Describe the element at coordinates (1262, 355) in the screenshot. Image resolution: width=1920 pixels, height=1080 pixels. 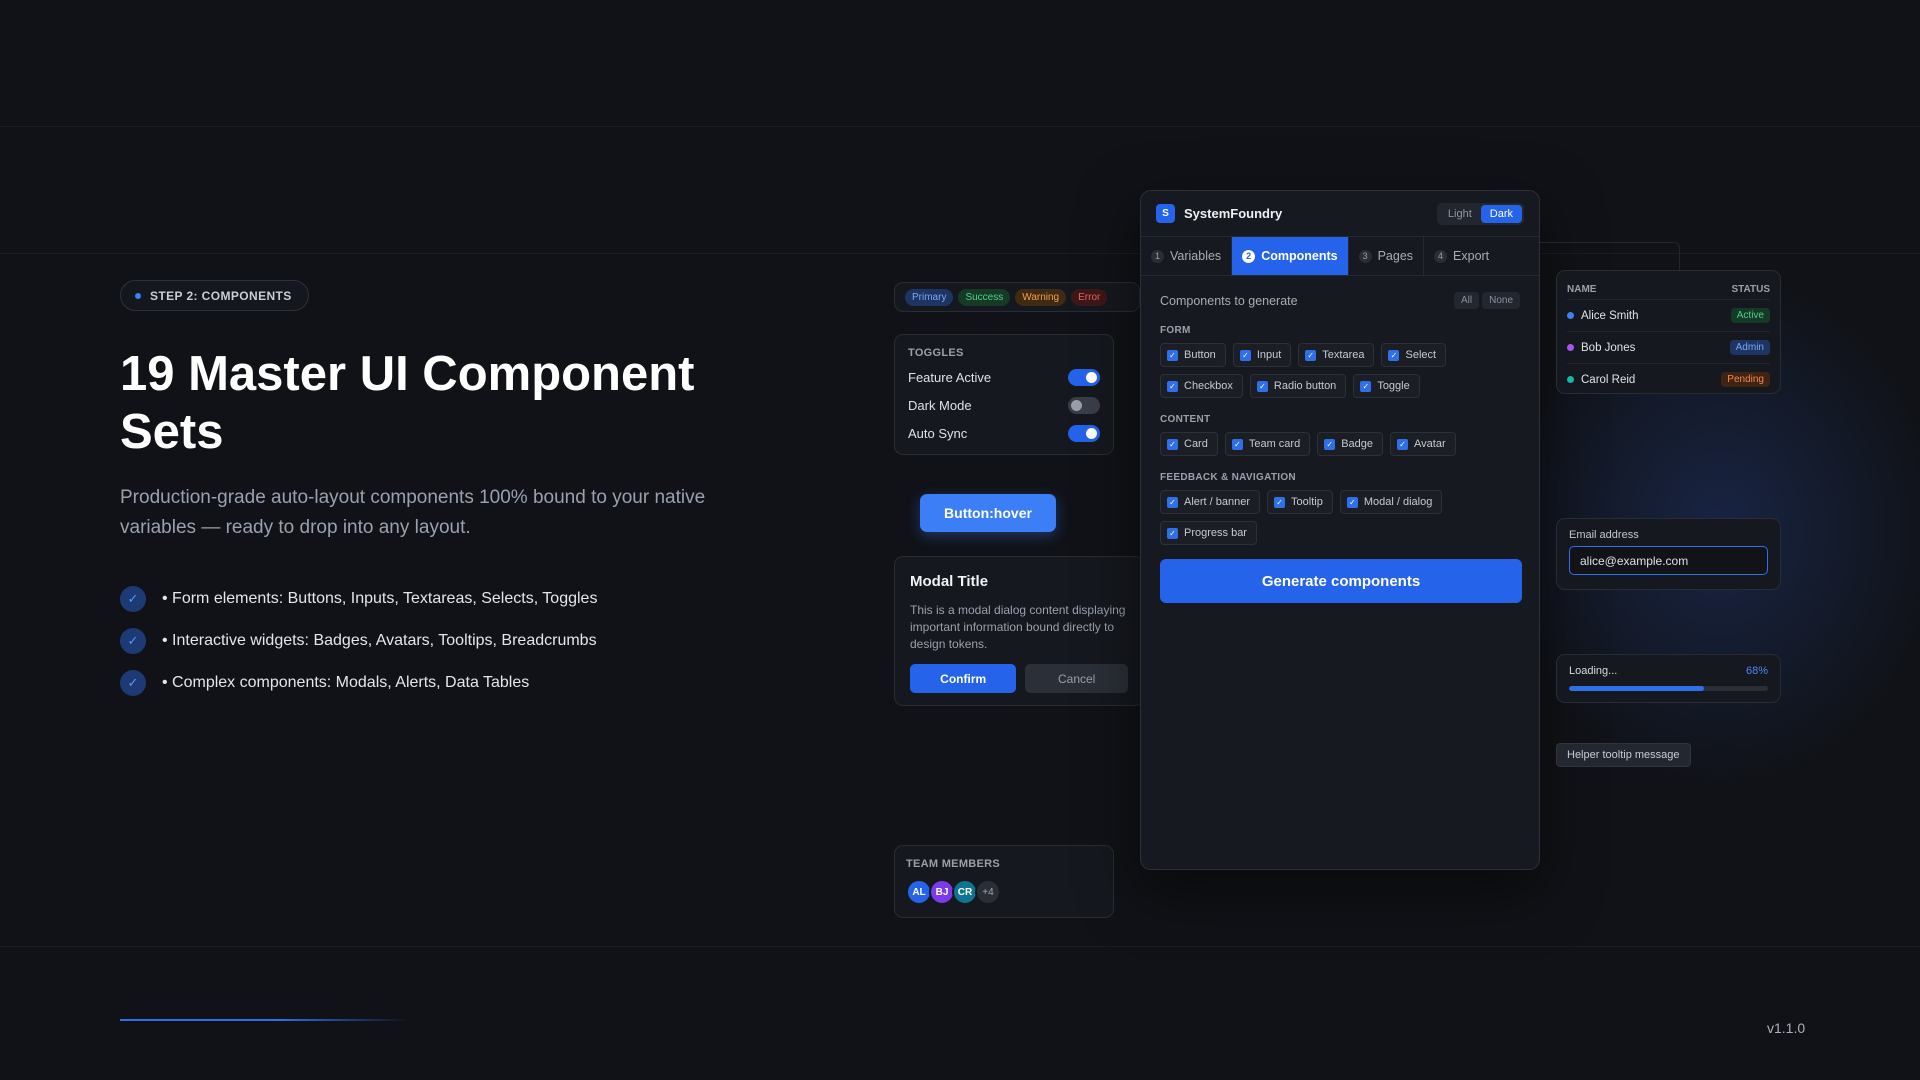
I see `option-input: ✓ Input` at that location.